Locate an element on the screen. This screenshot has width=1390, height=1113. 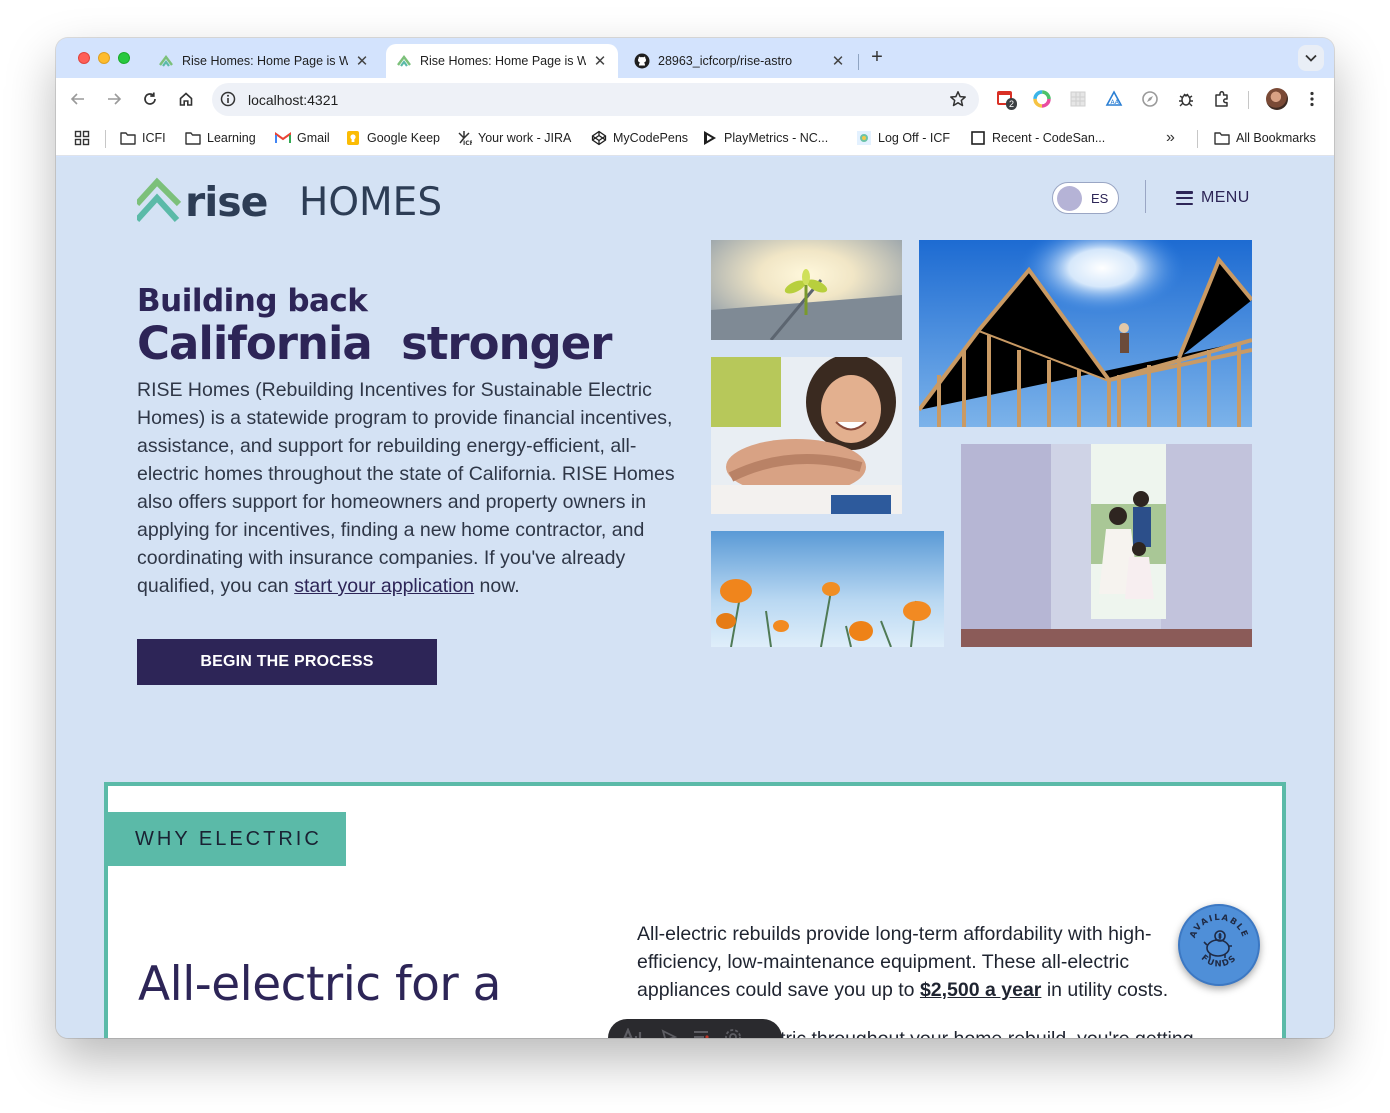
bookmark-star-icon is located at coordinates (958, 101).